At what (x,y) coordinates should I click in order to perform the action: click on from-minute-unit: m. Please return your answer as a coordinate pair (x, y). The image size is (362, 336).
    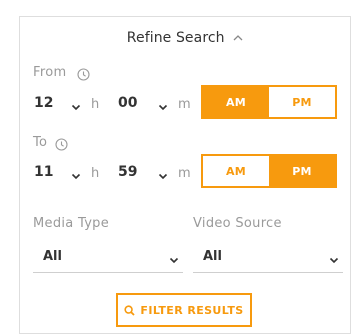
    Looking at the image, I should click on (184, 104).